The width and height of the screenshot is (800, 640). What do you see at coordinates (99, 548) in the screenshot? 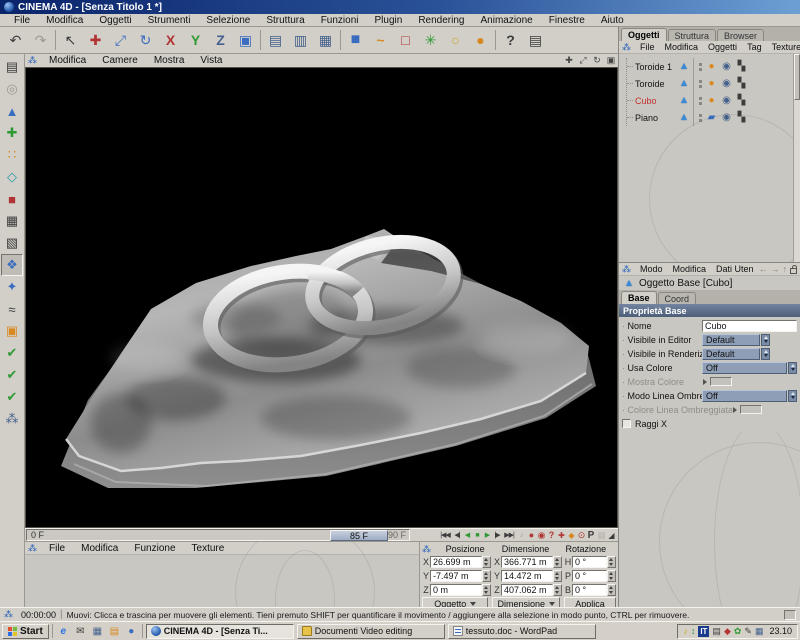
I see `mm-menu-modifica: Modifica` at bounding box center [99, 548].